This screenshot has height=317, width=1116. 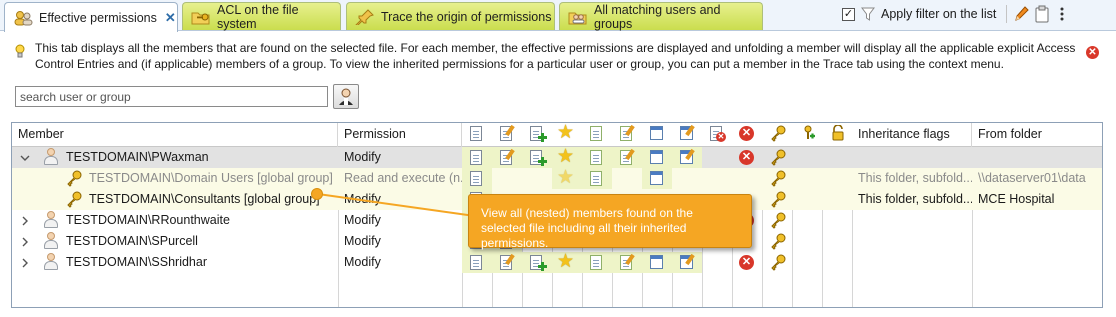 What do you see at coordinates (211, 178) in the screenshot?
I see `member-name: TESTDOMAIN\Domain Users [global group]` at bounding box center [211, 178].